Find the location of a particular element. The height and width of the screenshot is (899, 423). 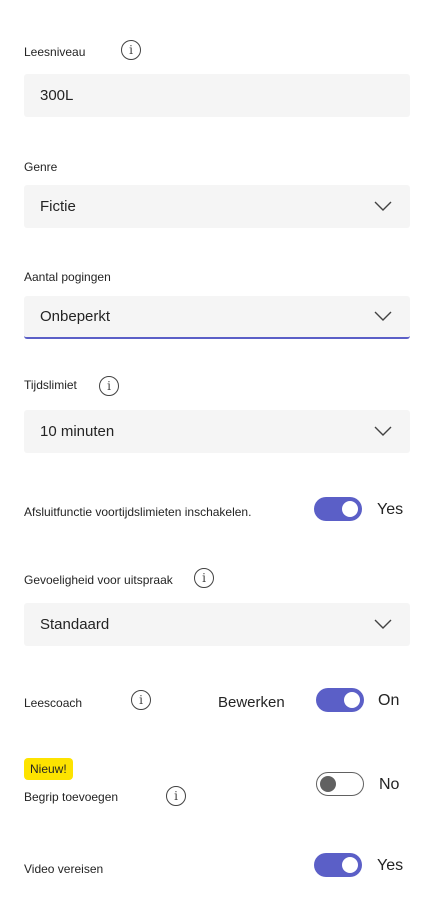

video-label: Video vereisen is located at coordinates (64, 869).